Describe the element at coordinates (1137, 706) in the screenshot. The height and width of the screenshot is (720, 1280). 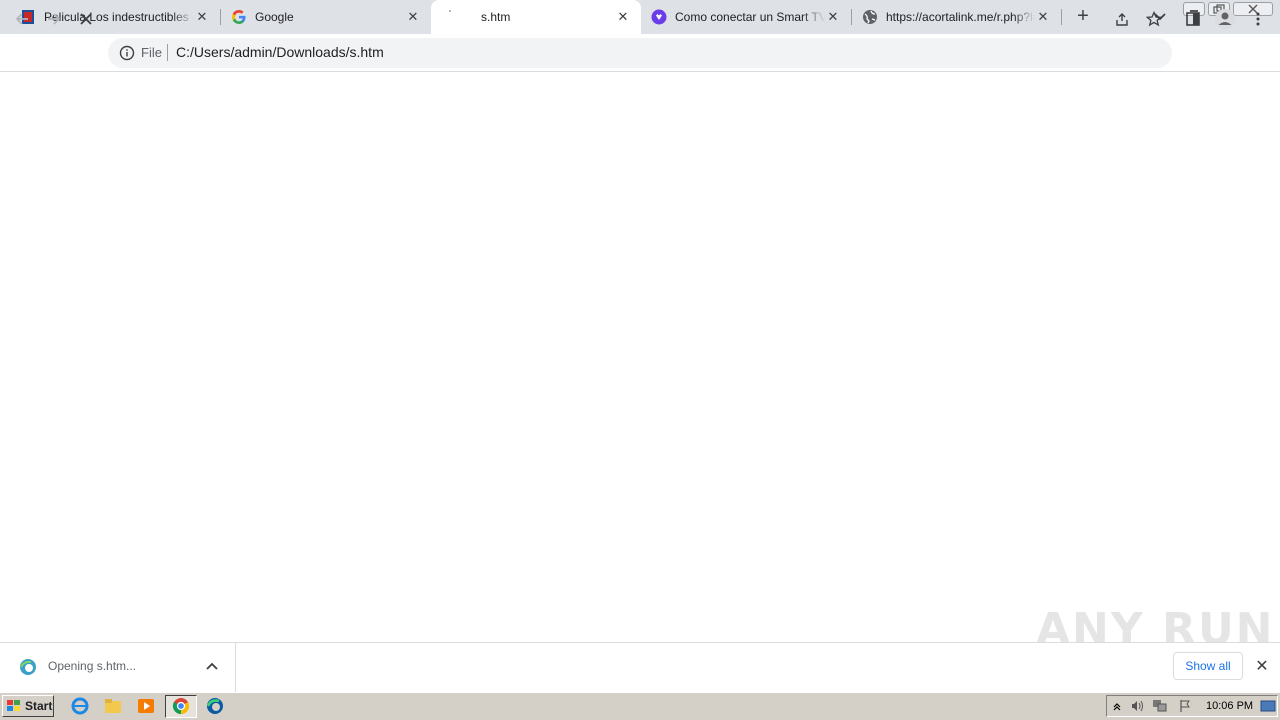
I see `volume-icon` at that location.